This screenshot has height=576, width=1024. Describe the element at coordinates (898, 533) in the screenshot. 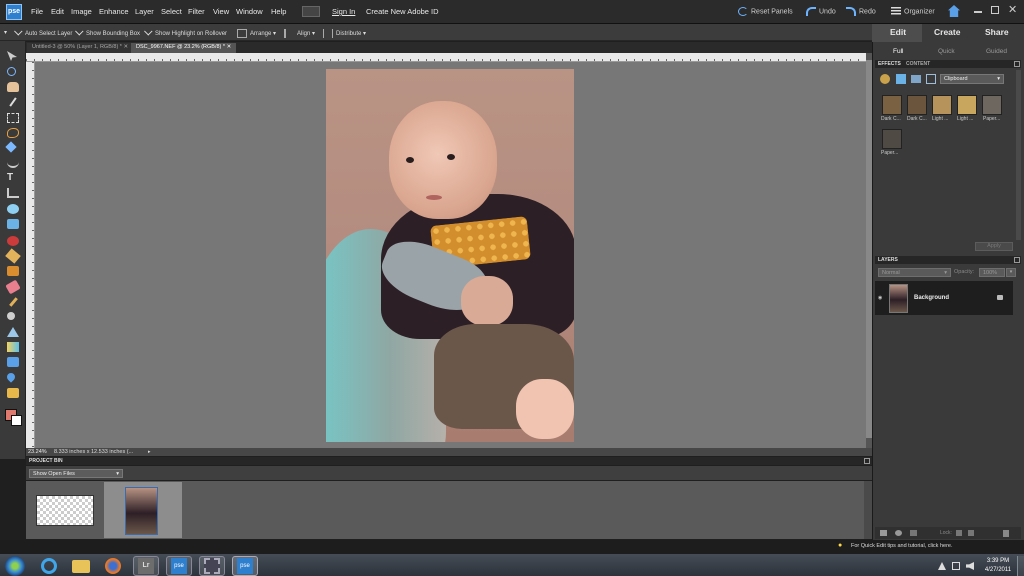

I see `adjustment-layer-icon` at that location.